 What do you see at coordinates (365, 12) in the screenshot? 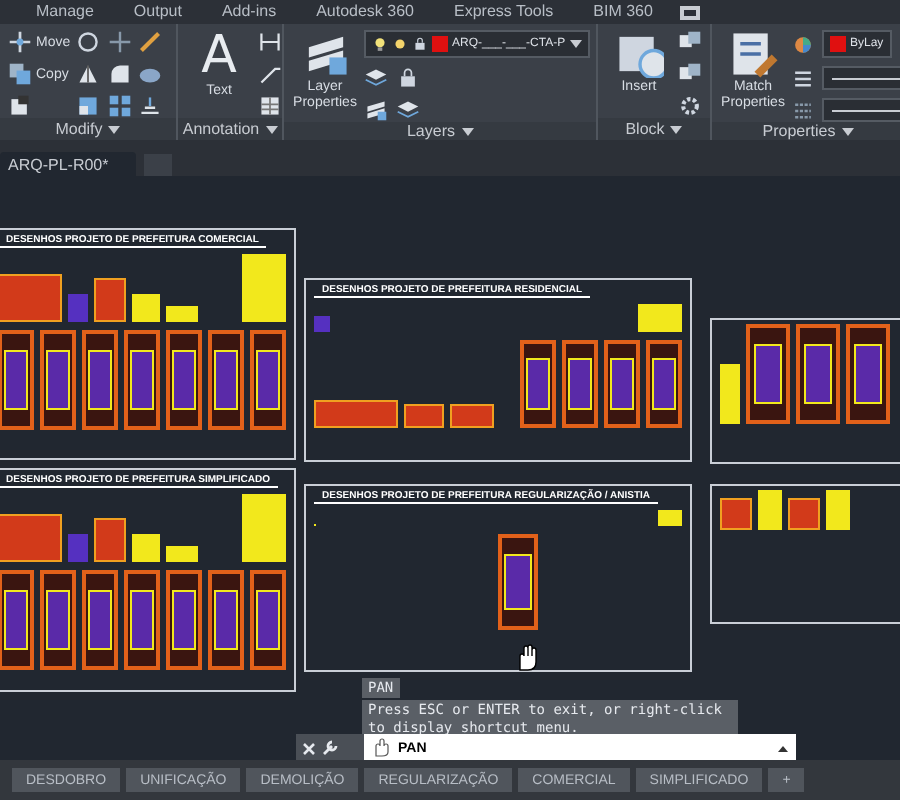
I see `ribbon-tab: Autodesk 360` at bounding box center [365, 12].